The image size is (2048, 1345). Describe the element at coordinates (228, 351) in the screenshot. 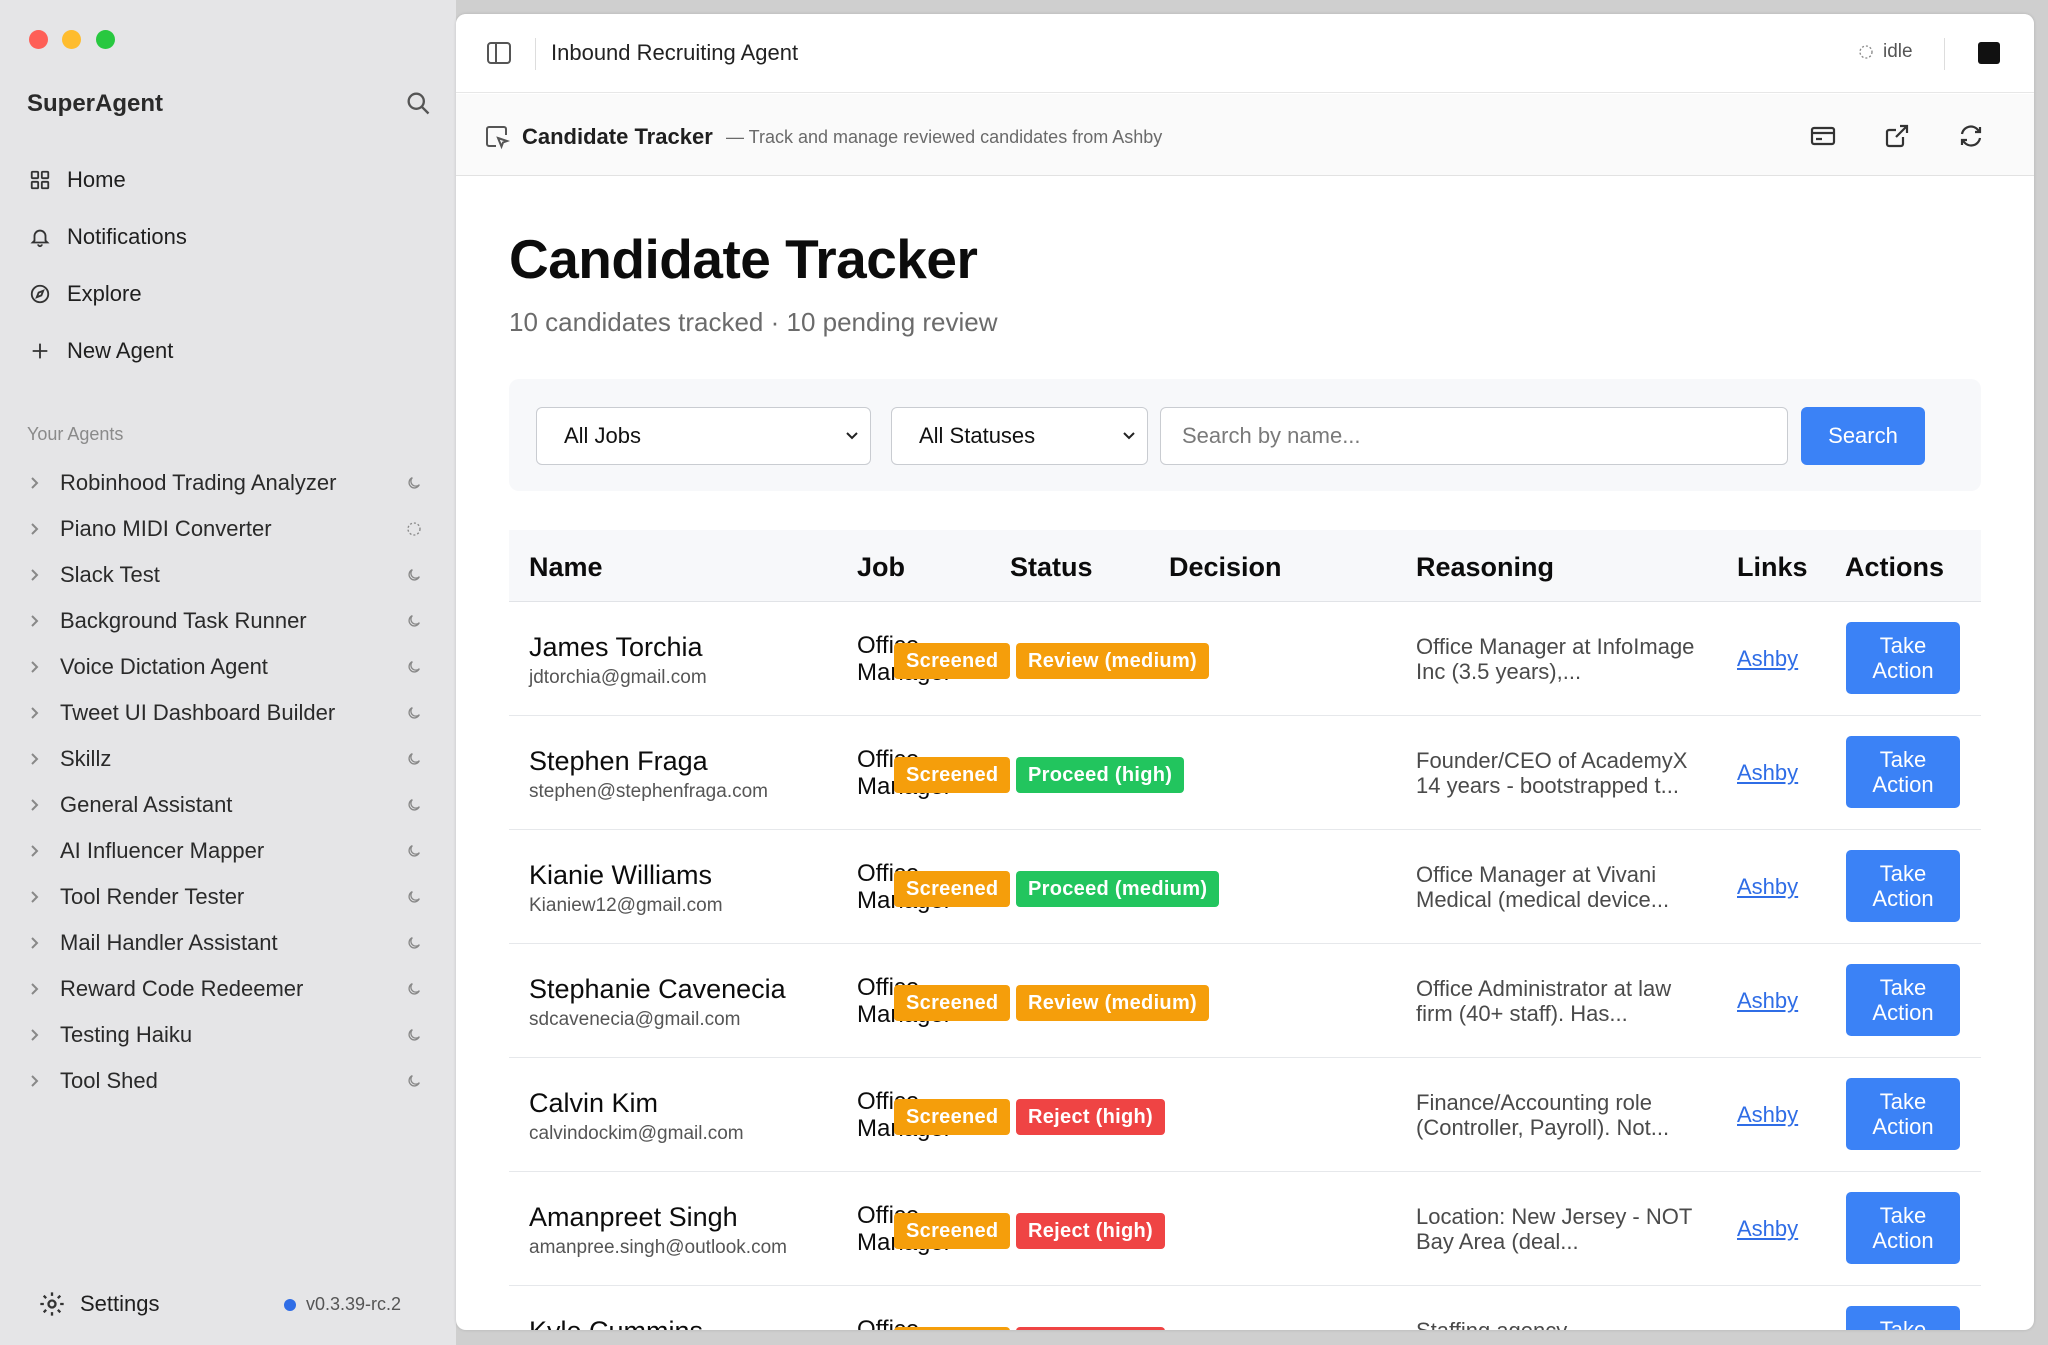

I see `nav-new-agent: New Agent` at that location.